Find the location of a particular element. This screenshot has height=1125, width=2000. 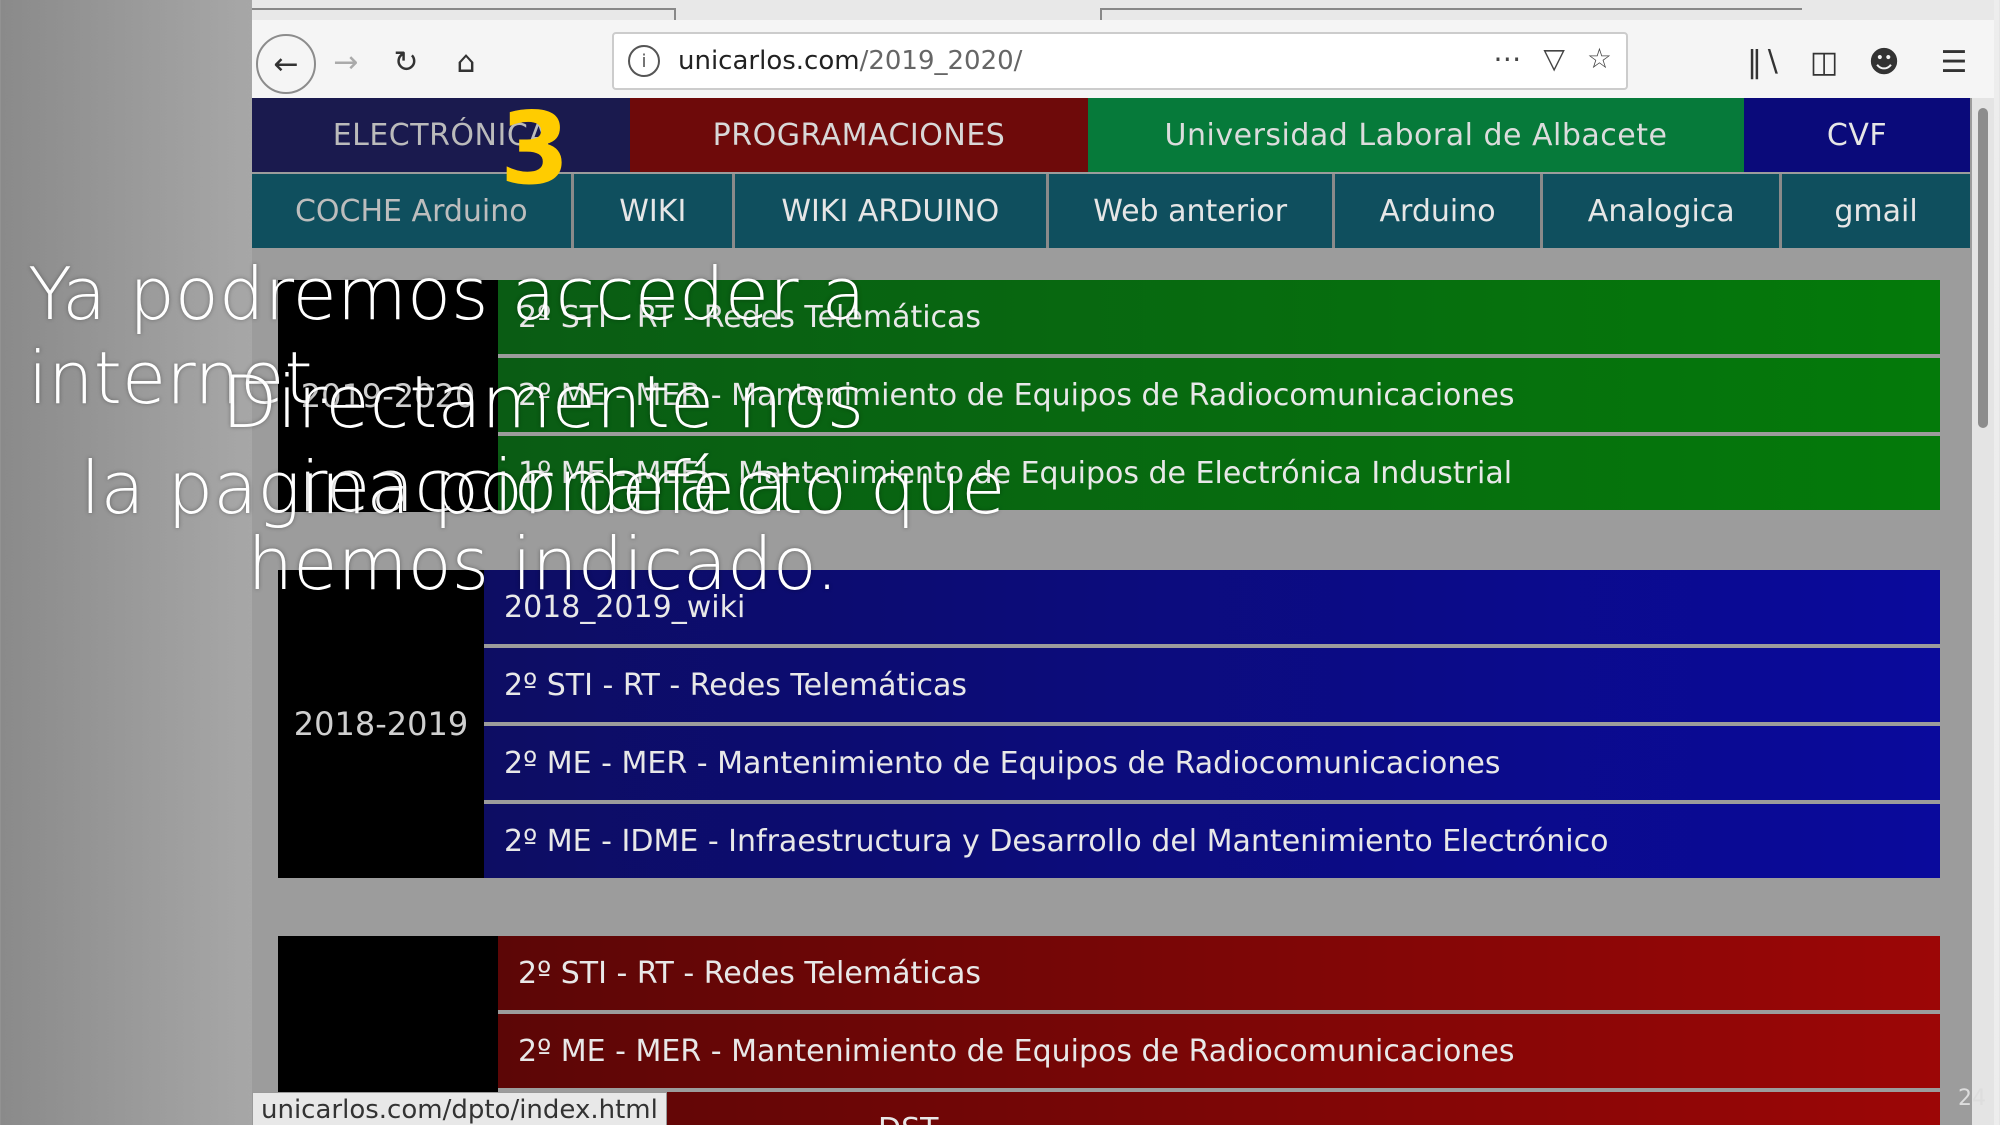

menu-electronica: ELECTRÓNICA is located at coordinates (441, 135).